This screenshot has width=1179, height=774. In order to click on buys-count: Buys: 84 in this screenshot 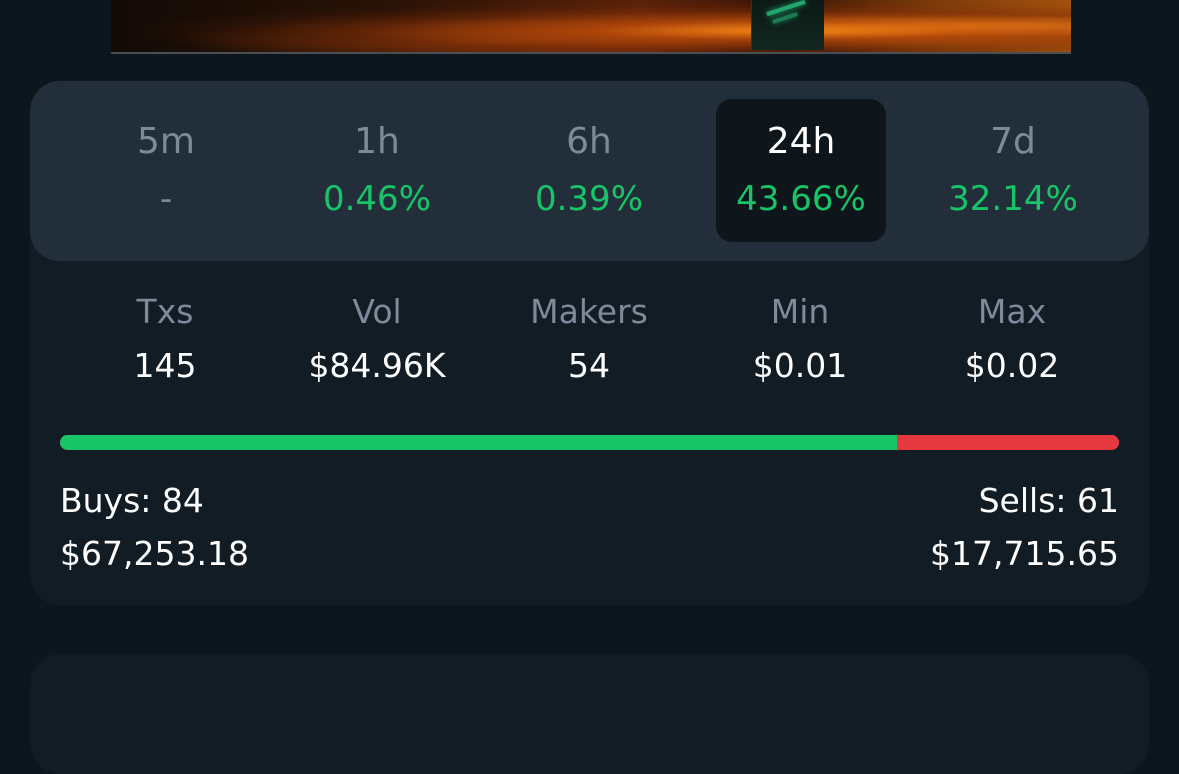, I will do `click(132, 500)`.